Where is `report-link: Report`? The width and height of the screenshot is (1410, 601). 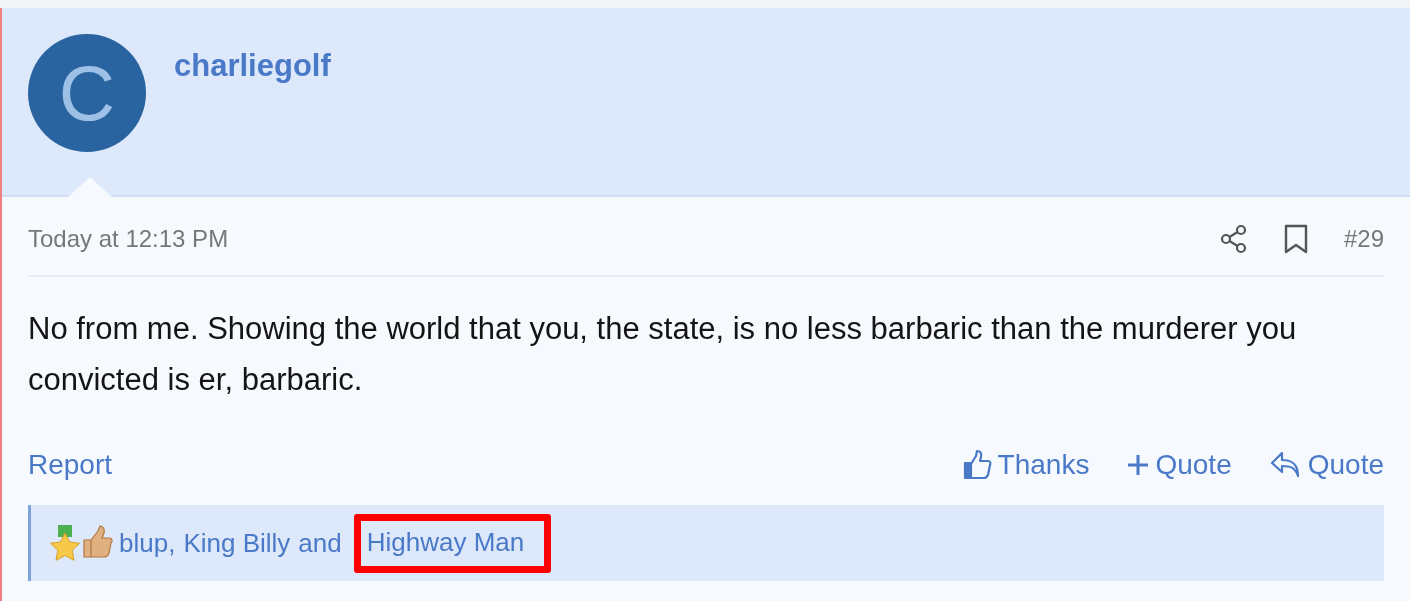 report-link: Report is located at coordinates (70, 465).